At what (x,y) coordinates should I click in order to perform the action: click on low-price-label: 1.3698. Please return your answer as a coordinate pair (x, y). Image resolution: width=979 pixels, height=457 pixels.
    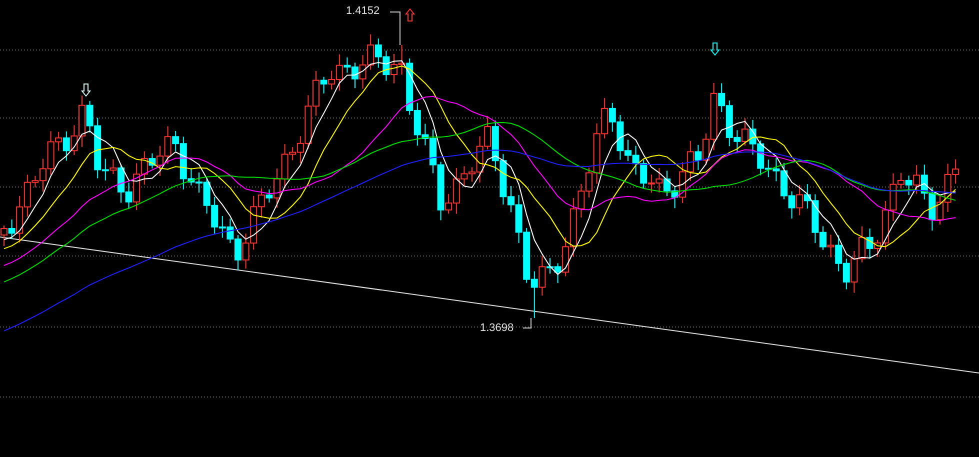
    Looking at the image, I should click on (497, 328).